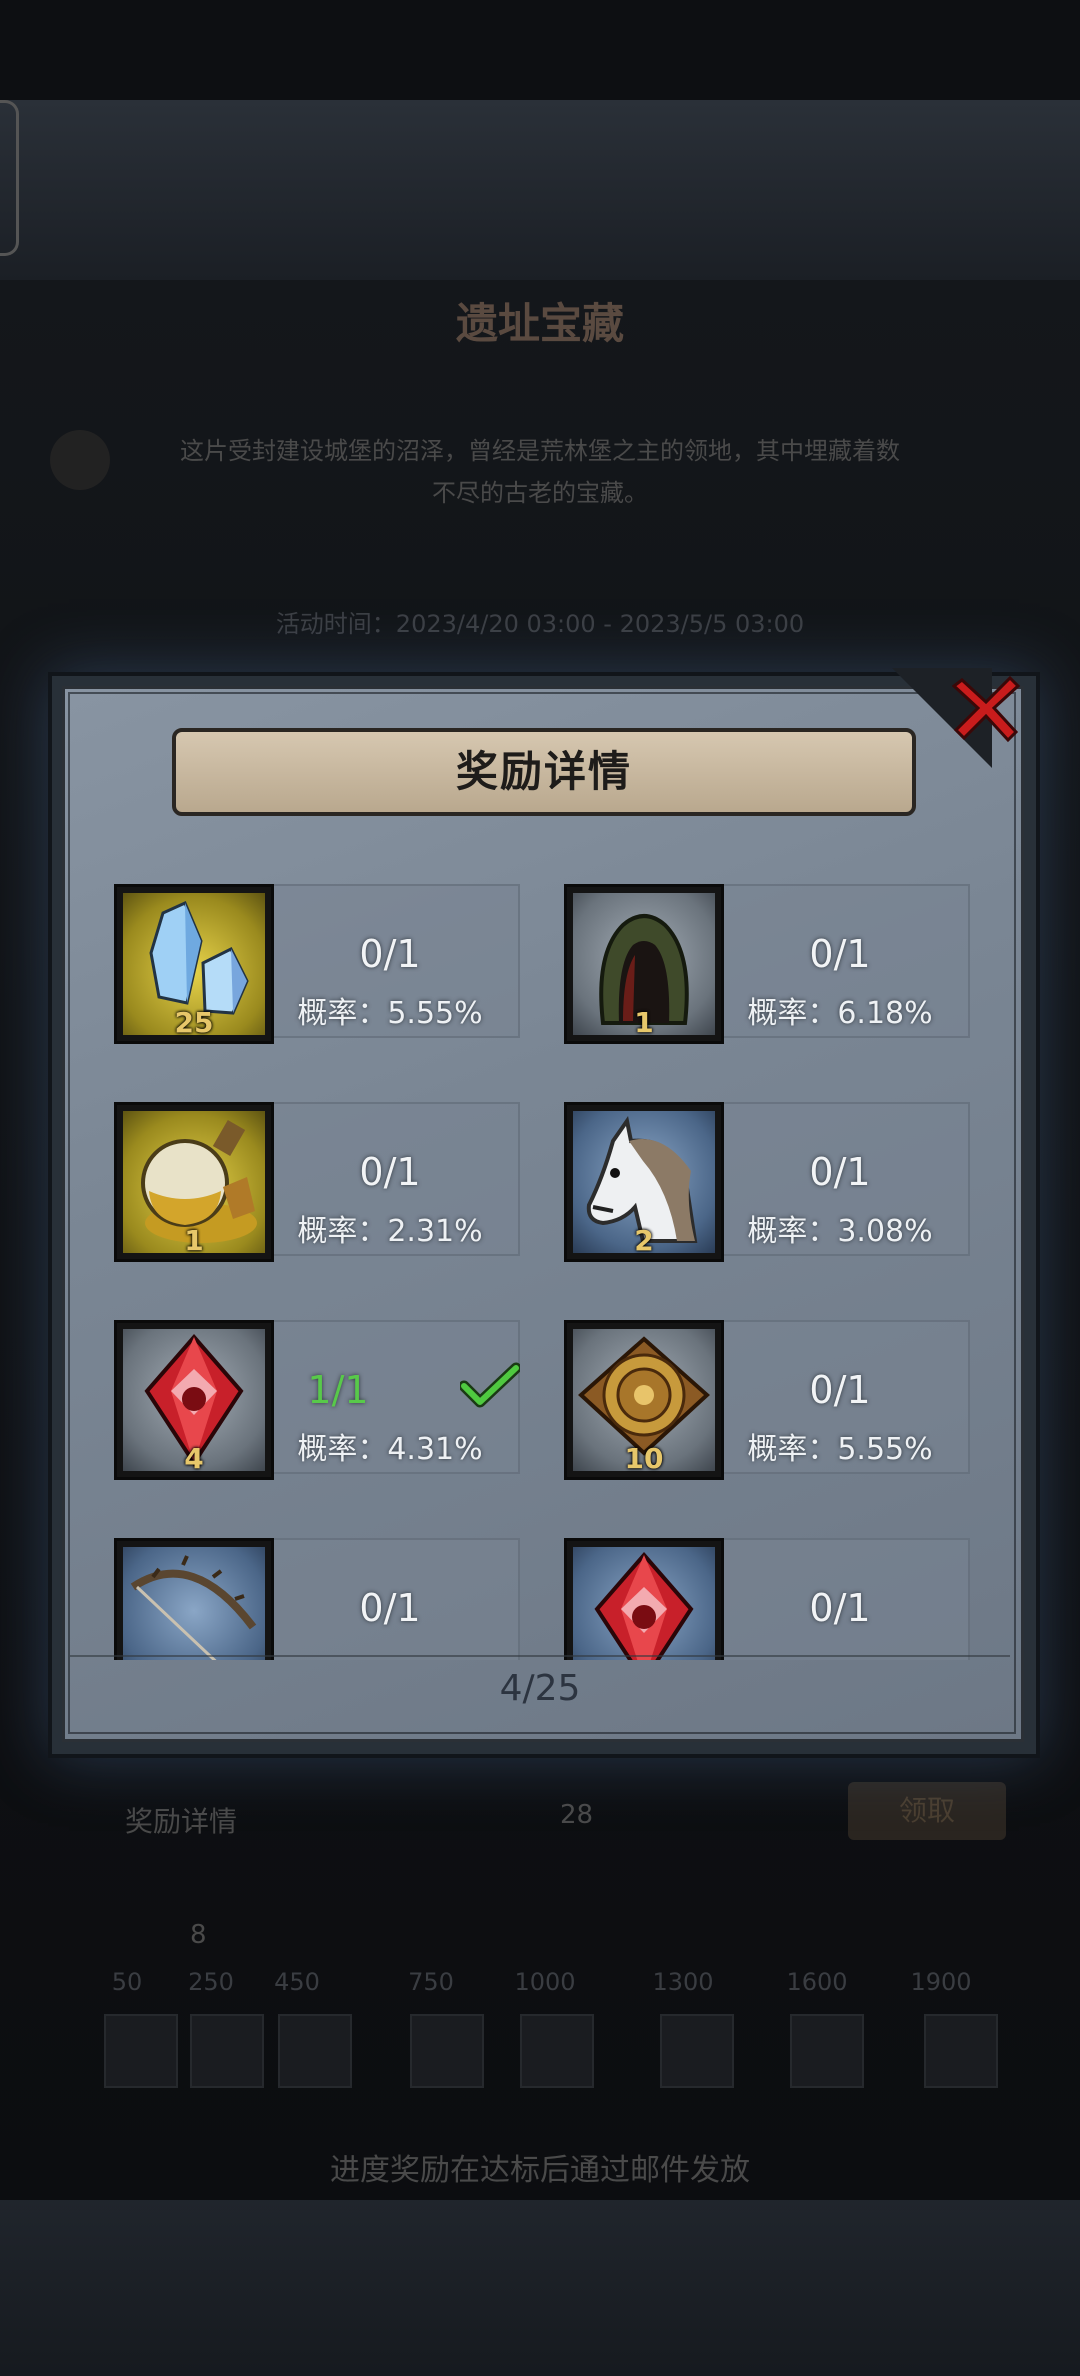 This screenshot has width=1080, height=2376. Describe the element at coordinates (211, 1982) in the screenshot. I see `milestone-label: 250` at that location.